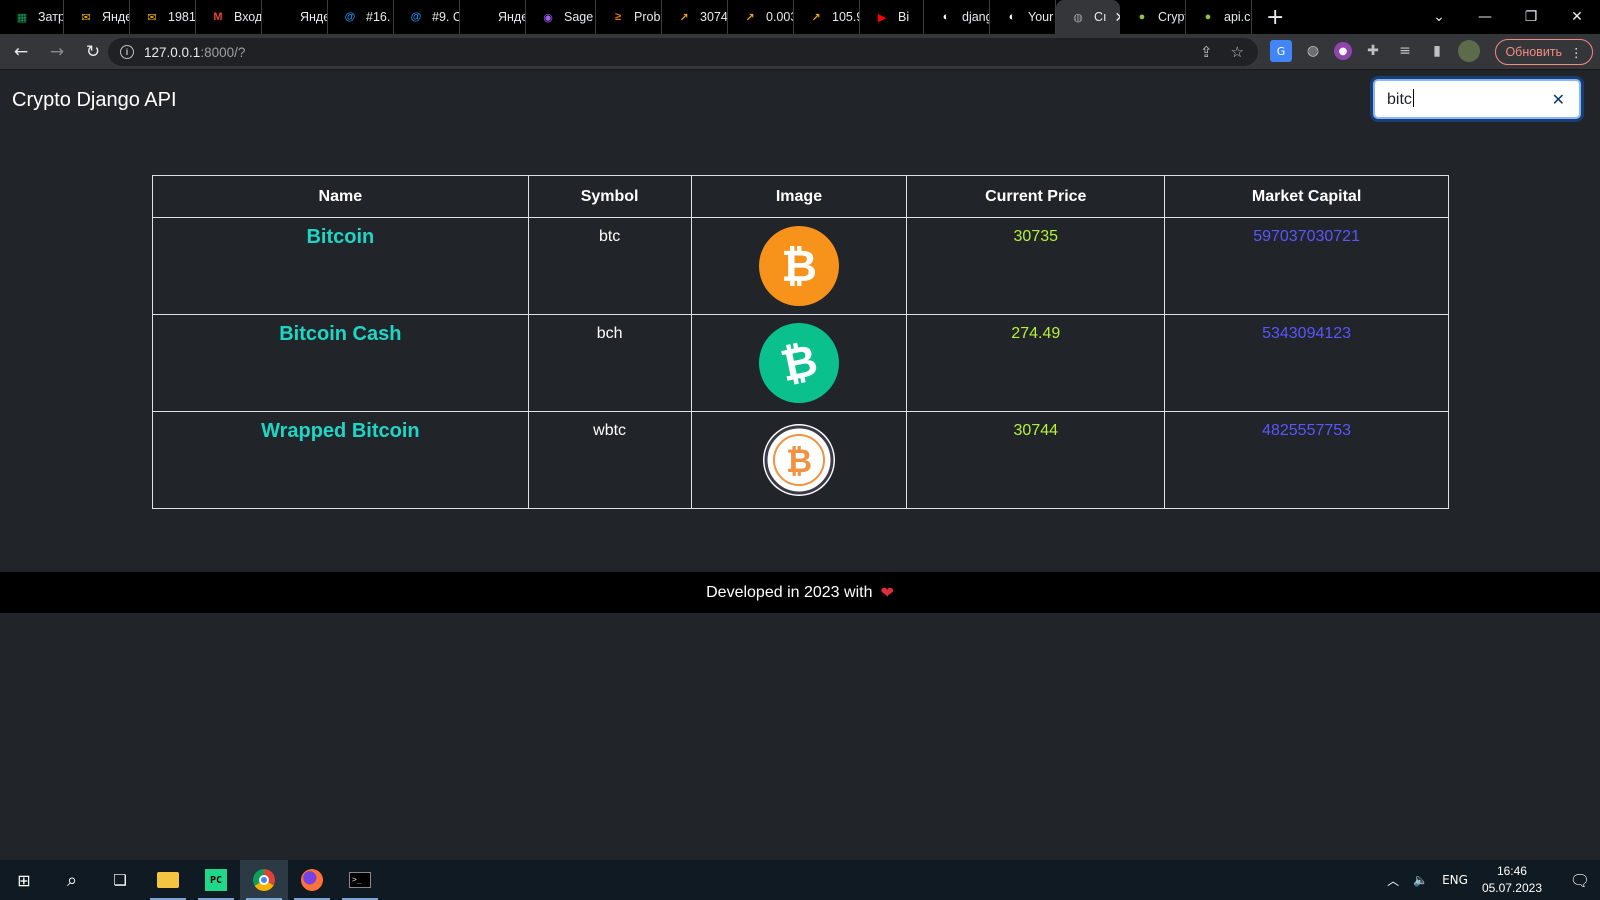 This screenshot has height=900, width=1600. Describe the element at coordinates (761, 17) in the screenshot. I see `browser-tab: ↗ 0.003` at that location.